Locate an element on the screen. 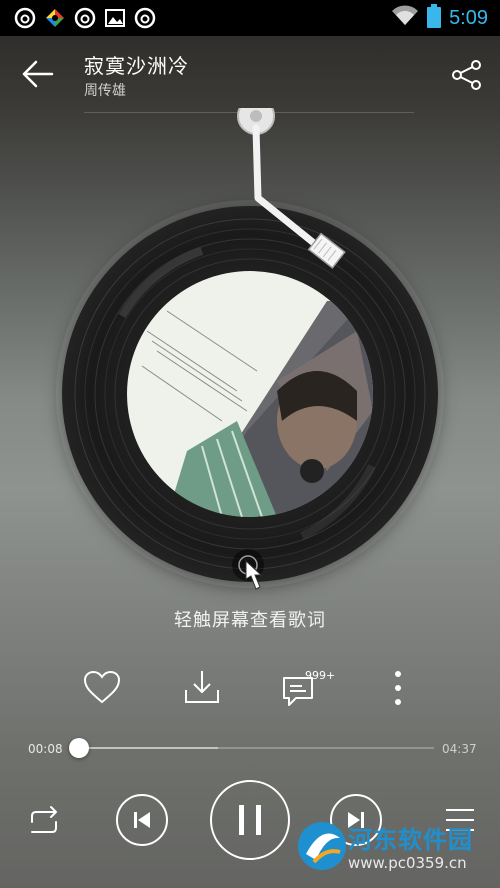 The height and width of the screenshot is (888, 500). song-title: 寂寞沙洲冷 is located at coordinates (136, 66).